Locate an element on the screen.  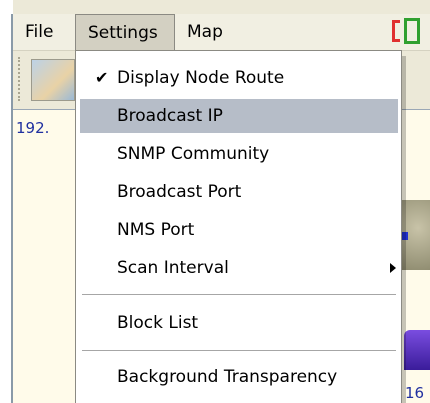
toolbar-grip-icon is located at coordinates (21, 79).